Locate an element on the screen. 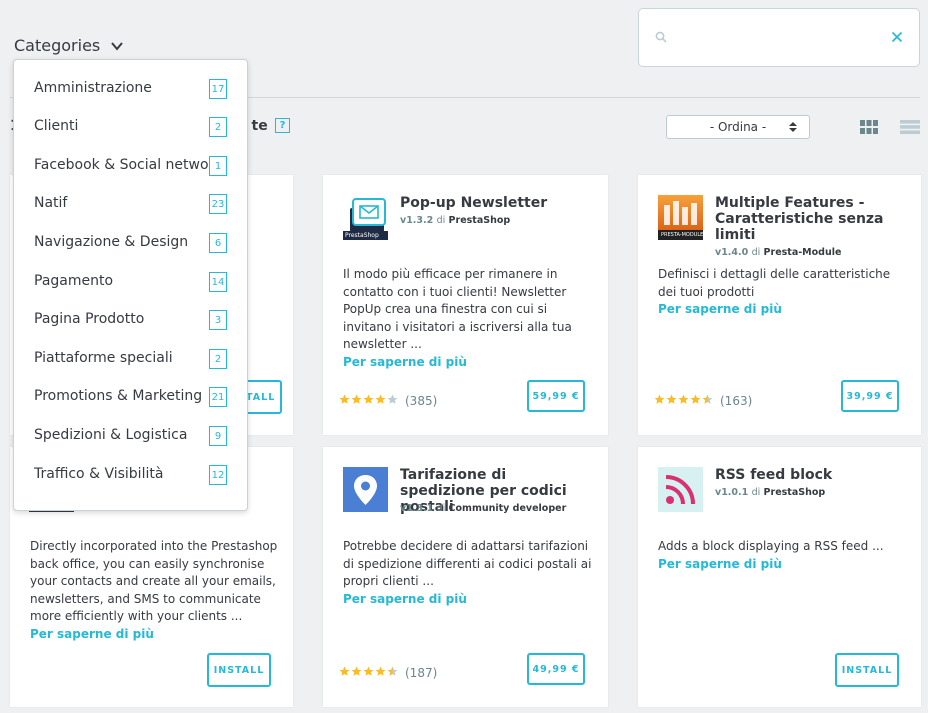  category-count-badge: 6 is located at coordinates (218, 243).